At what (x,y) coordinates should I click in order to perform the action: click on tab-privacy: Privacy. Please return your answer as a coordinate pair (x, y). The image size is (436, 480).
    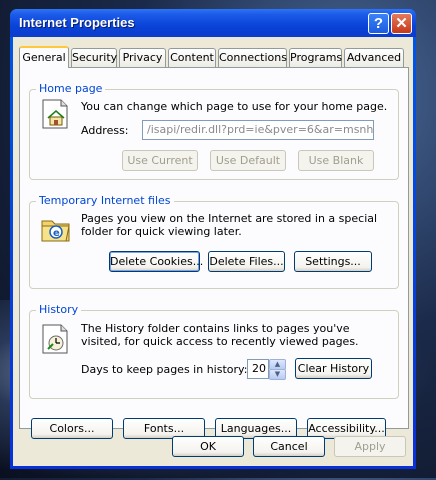
    Looking at the image, I should click on (142, 57).